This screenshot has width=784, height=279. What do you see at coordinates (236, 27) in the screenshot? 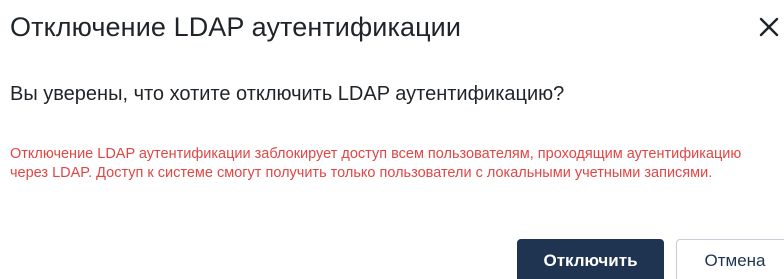
I see `dialog-title: Отключение LDAP аутентификации` at bounding box center [236, 27].